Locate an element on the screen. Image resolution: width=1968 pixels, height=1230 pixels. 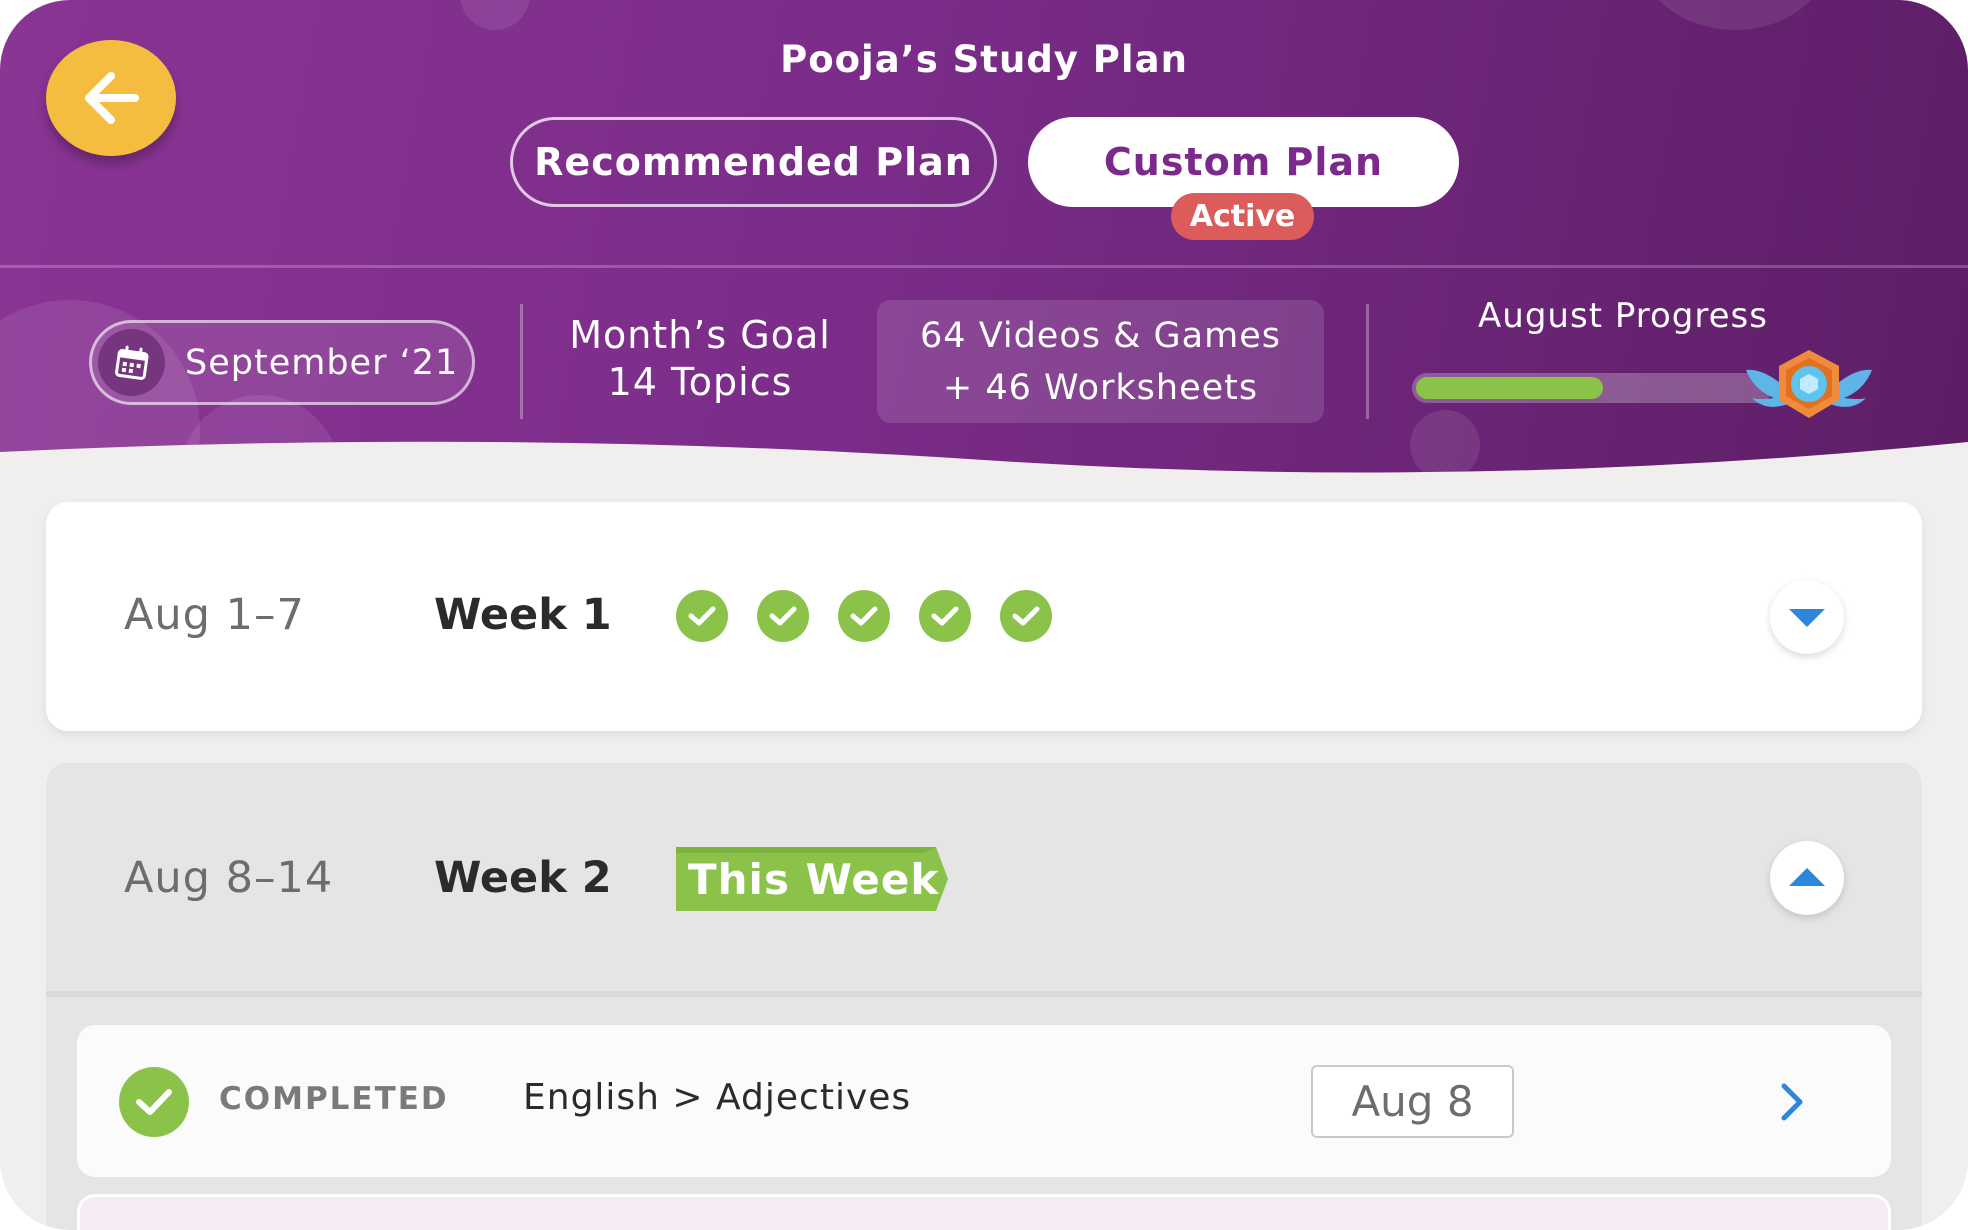
medal-icon is located at coordinates (1809, 384).